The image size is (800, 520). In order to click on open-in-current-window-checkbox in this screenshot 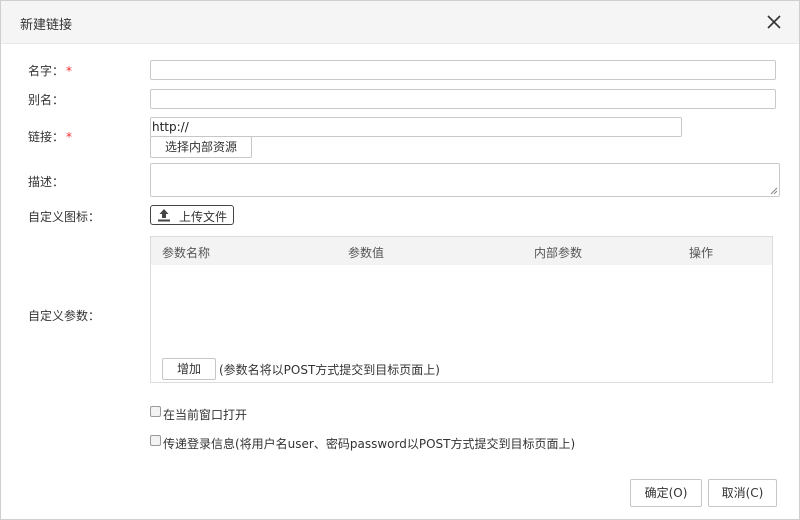, I will do `click(155, 411)`.